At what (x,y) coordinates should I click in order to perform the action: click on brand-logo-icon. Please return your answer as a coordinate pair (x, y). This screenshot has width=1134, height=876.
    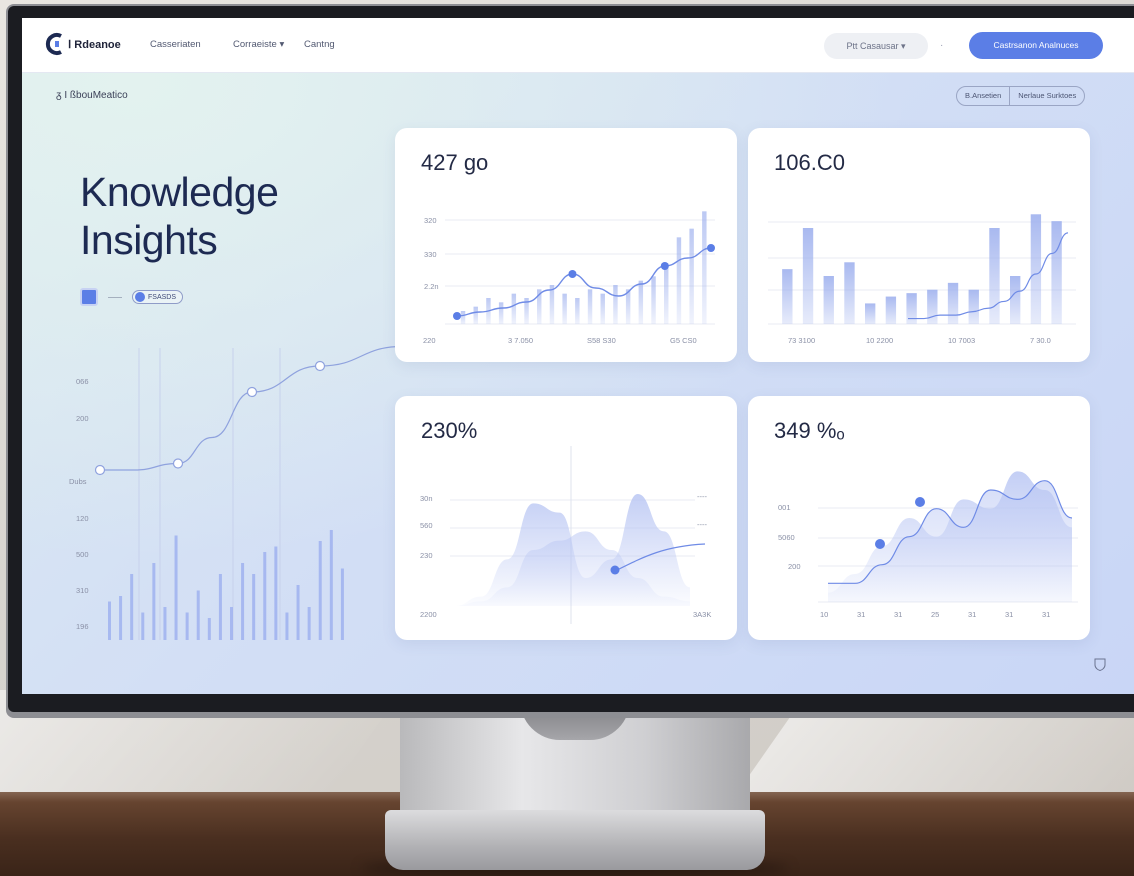
    Looking at the image, I should click on (54, 44).